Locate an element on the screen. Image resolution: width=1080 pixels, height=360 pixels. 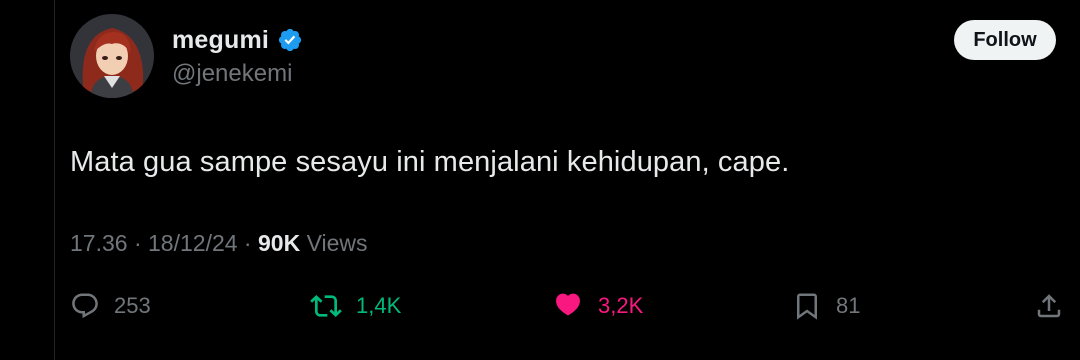
author-display-name: megumi is located at coordinates (220, 40).